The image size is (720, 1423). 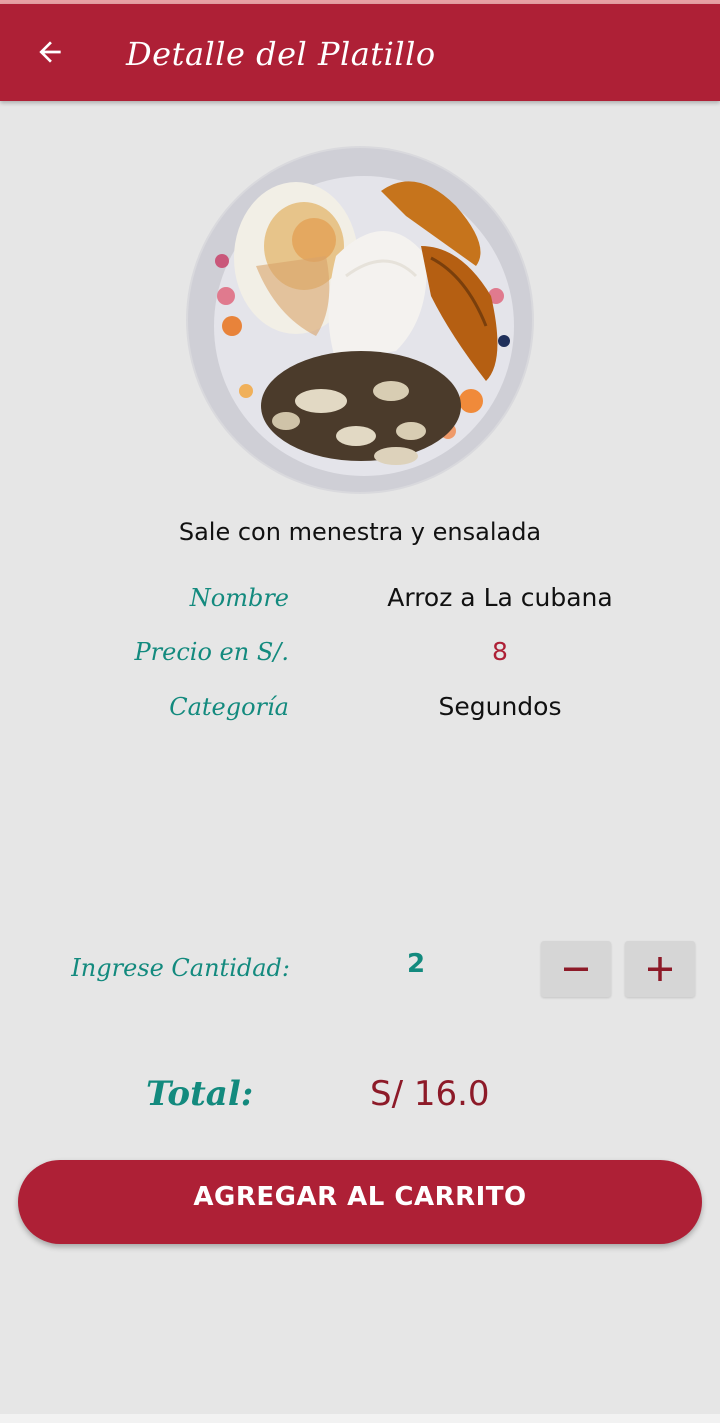 What do you see at coordinates (430, 1094) in the screenshot?
I see `total-value: S/ 16.0` at bounding box center [430, 1094].